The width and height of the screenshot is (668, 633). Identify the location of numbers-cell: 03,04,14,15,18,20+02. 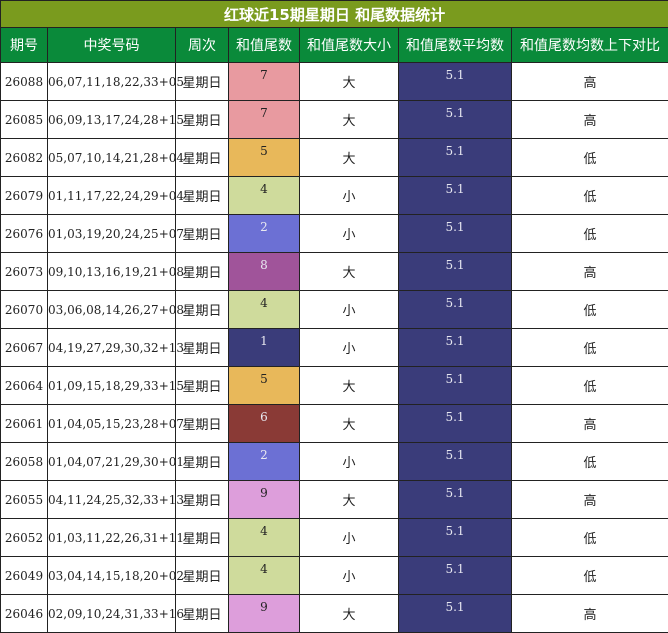
(112, 576).